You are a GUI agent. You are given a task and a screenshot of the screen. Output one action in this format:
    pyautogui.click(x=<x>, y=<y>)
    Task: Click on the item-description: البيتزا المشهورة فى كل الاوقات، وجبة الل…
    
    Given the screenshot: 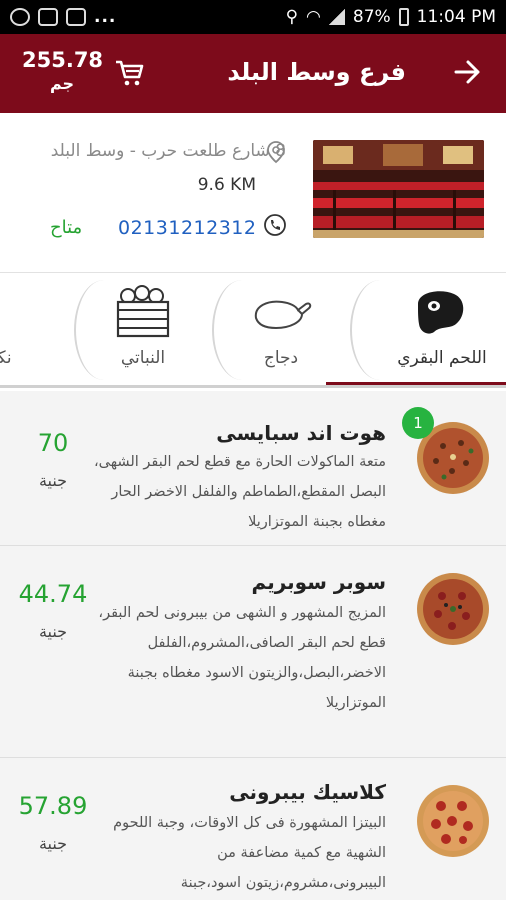 What is the action you would take?
    pyautogui.click(x=249, y=853)
    